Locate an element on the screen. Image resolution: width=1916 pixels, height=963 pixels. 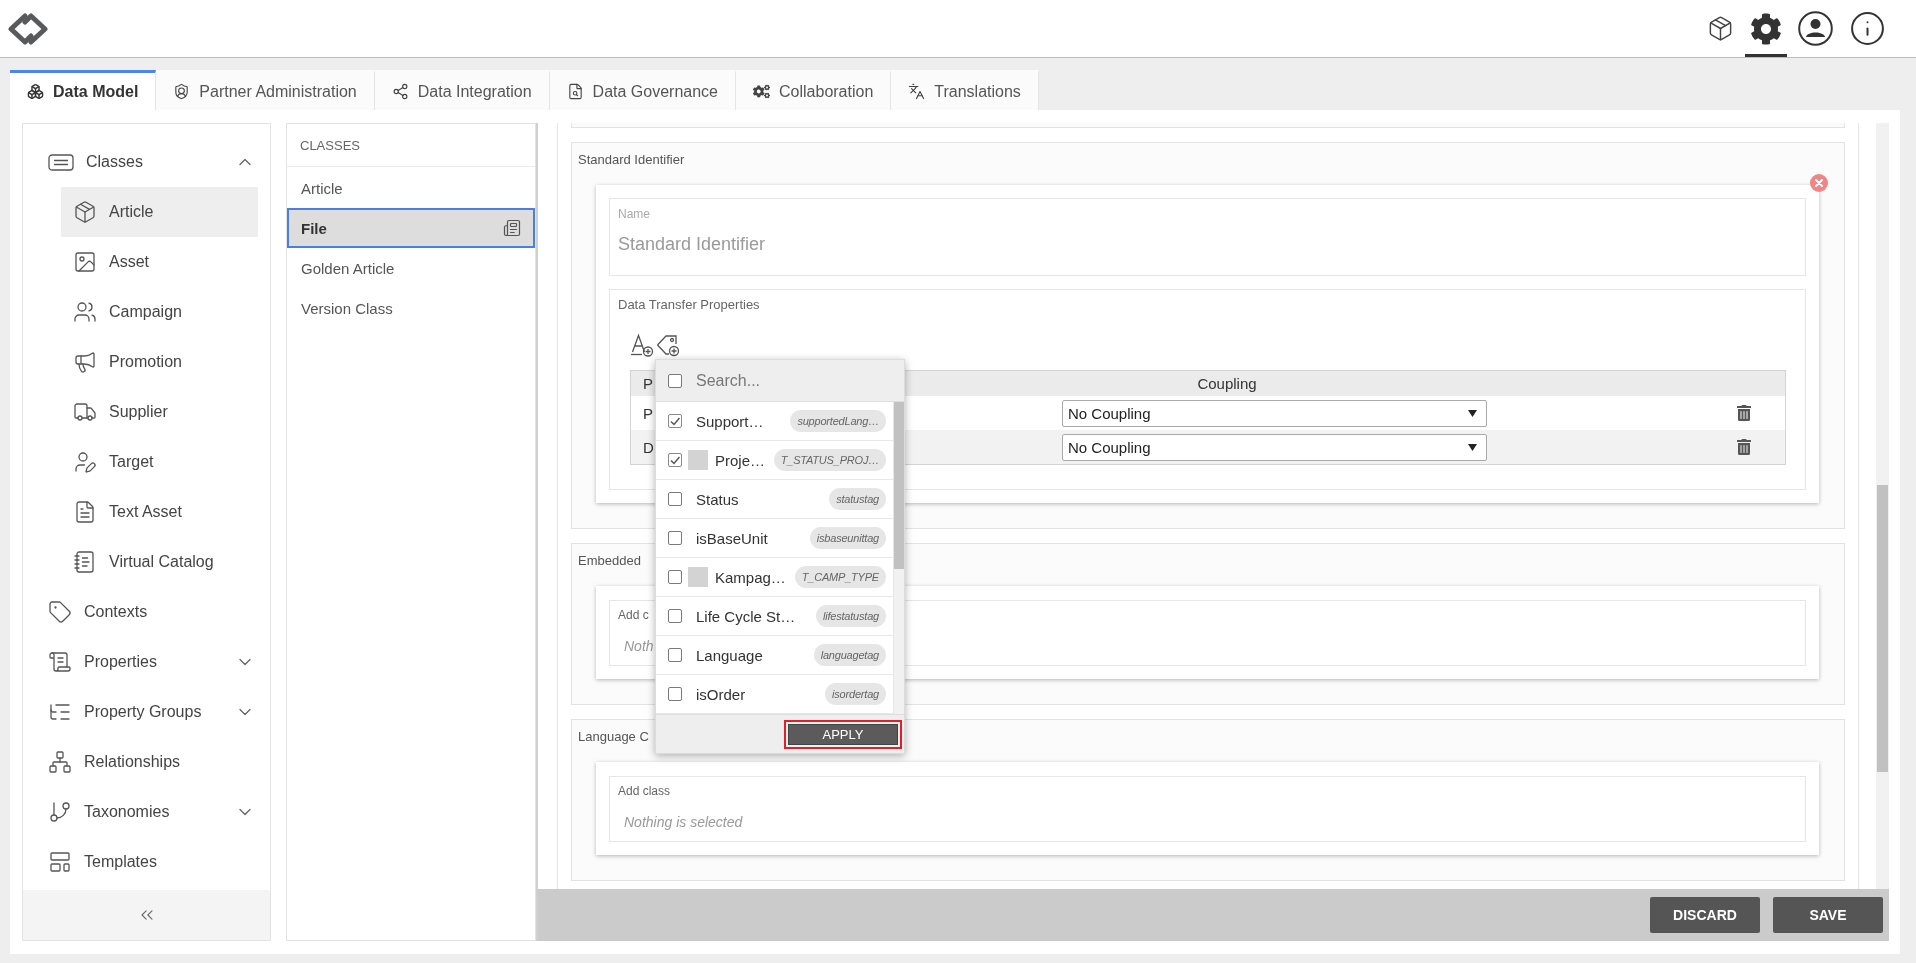
boxes-icon is located at coordinates (35, 91).